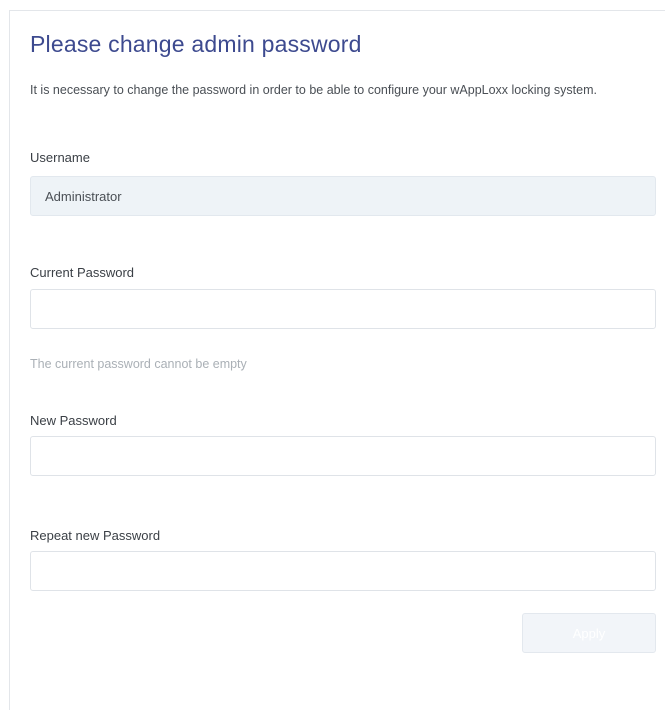 This screenshot has width=665, height=710. I want to click on current-password-field, so click(343, 309).